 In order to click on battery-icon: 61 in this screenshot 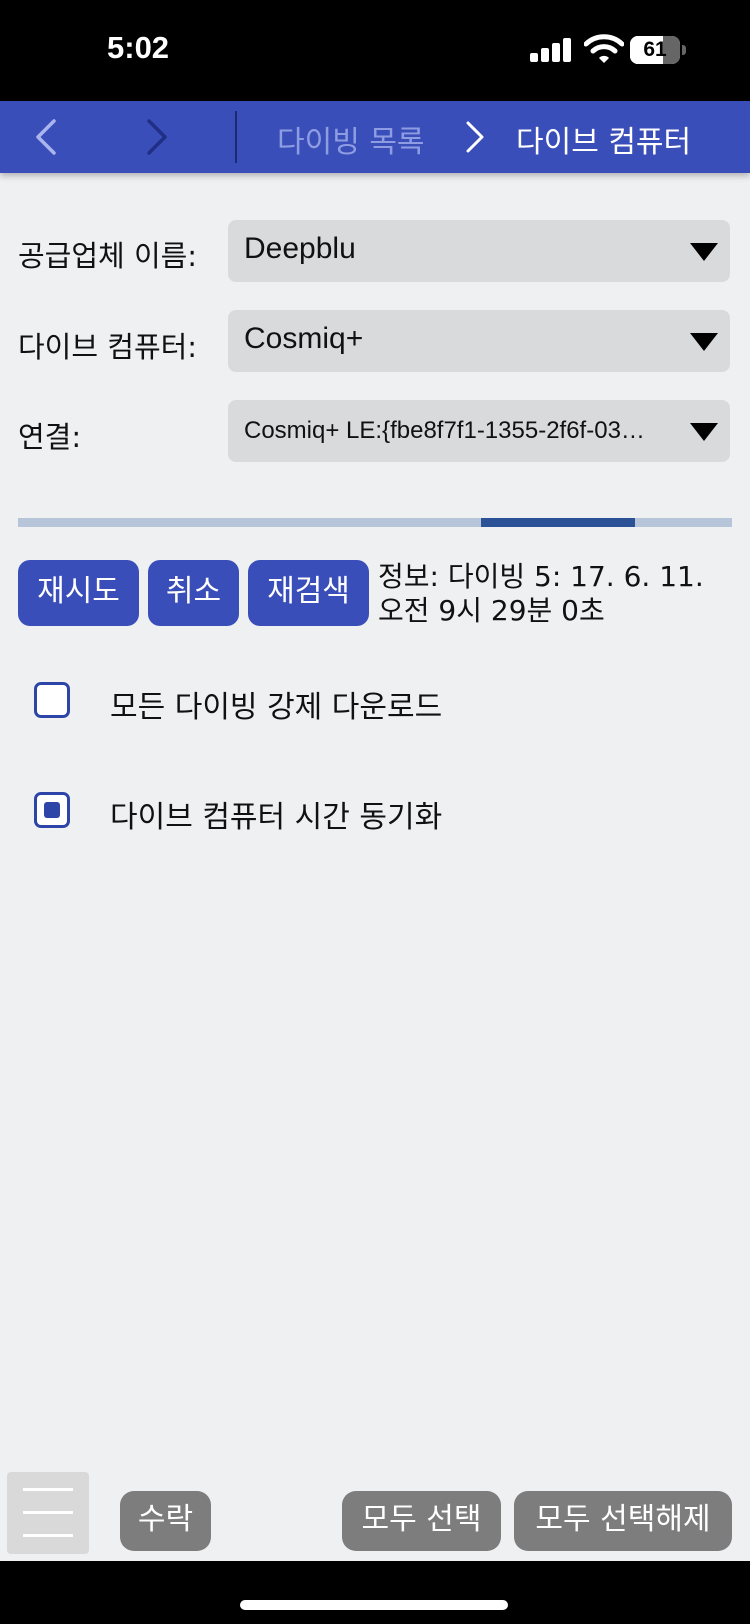, I will do `click(655, 50)`.